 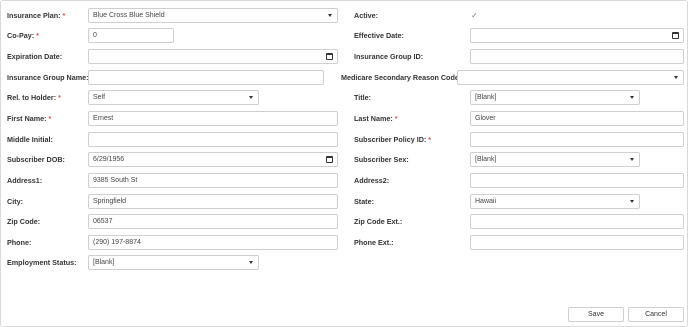 What do you see at coordinates (570, 77) in the screenshot?
I see `medicare-secondary-reason-select` at bounding box center [570, 77].